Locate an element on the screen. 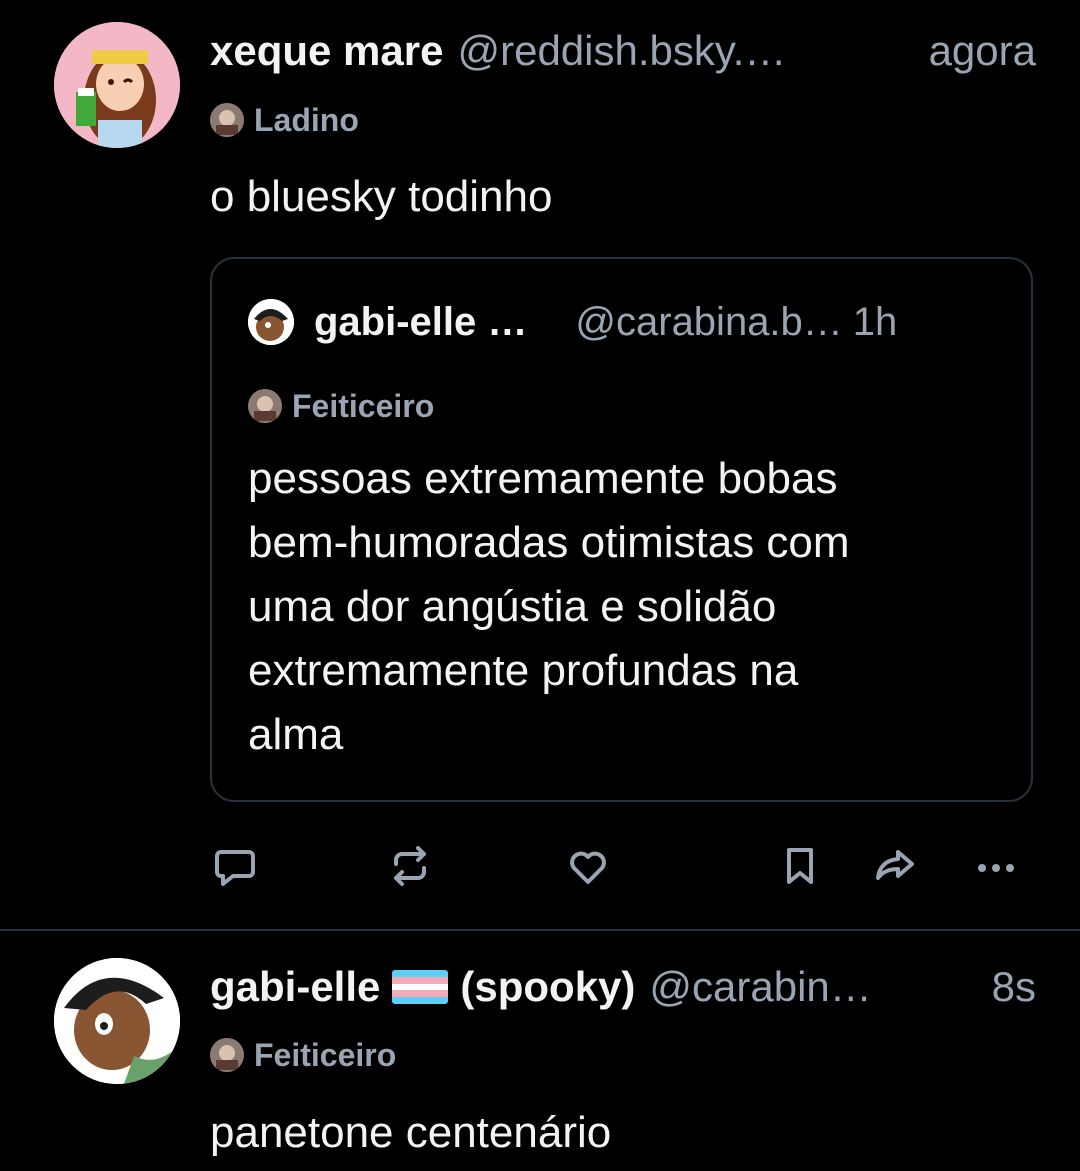 The image size is (1080, 1171). more-options-button is located at coordinates (996, 866).